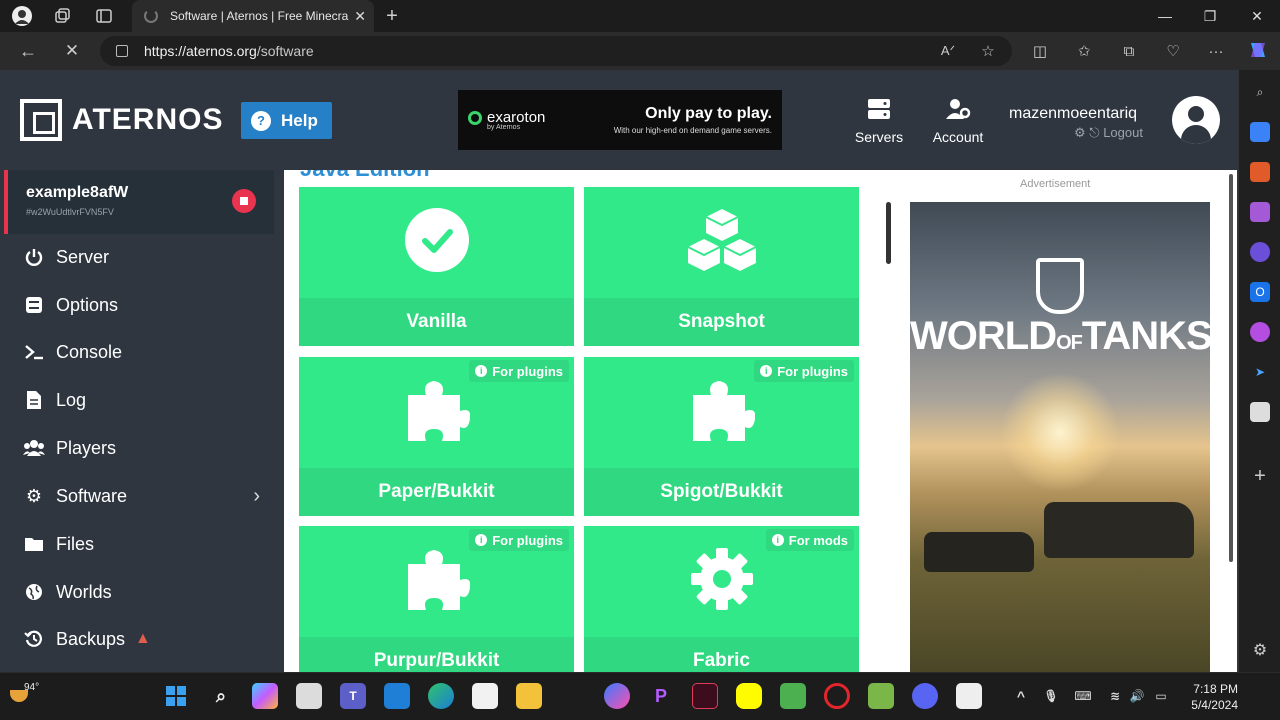 This screenshot has height=720, width=1280. Describe the element at coordinates (34, 400) in the screenshot. I see `file-icon` at that location.